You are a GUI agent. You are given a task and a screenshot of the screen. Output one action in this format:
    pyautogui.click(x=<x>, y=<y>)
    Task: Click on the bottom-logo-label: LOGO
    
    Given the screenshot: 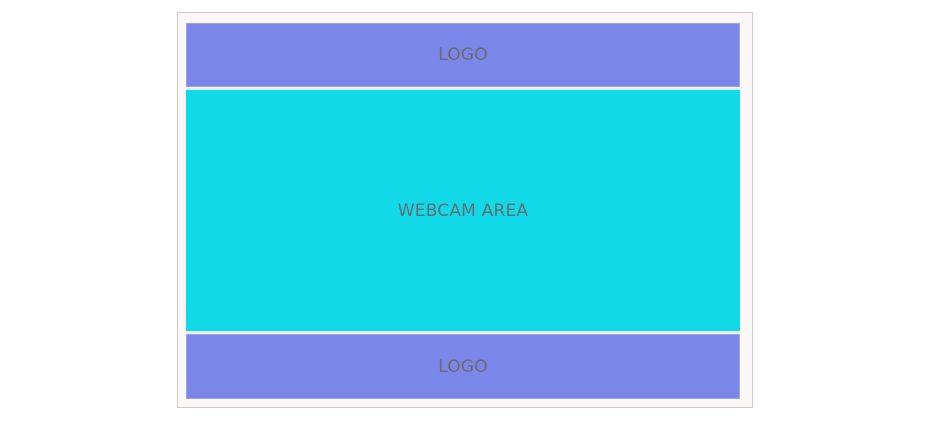 What is the action you would take?
    pyautogui.click(x=463, y=366)
    